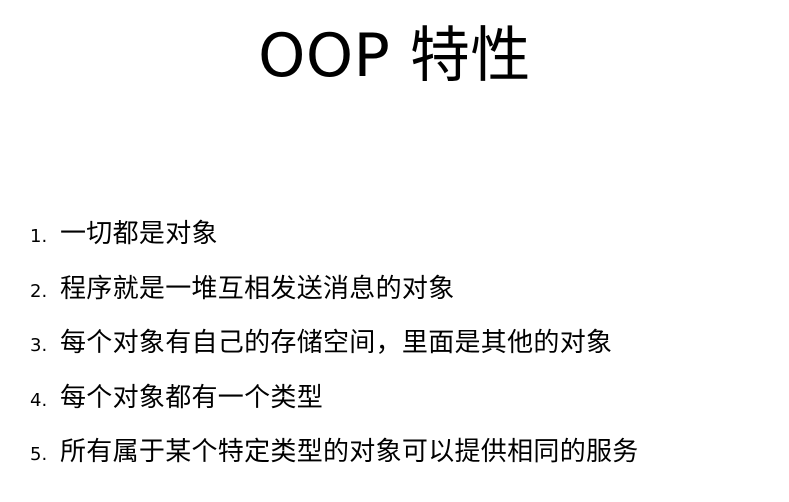 The width and height of the screenshot is (789, 502). Describe the element at coordinates (39, 454) in the screenshot. I see `list-item-number: 5.` at that location.